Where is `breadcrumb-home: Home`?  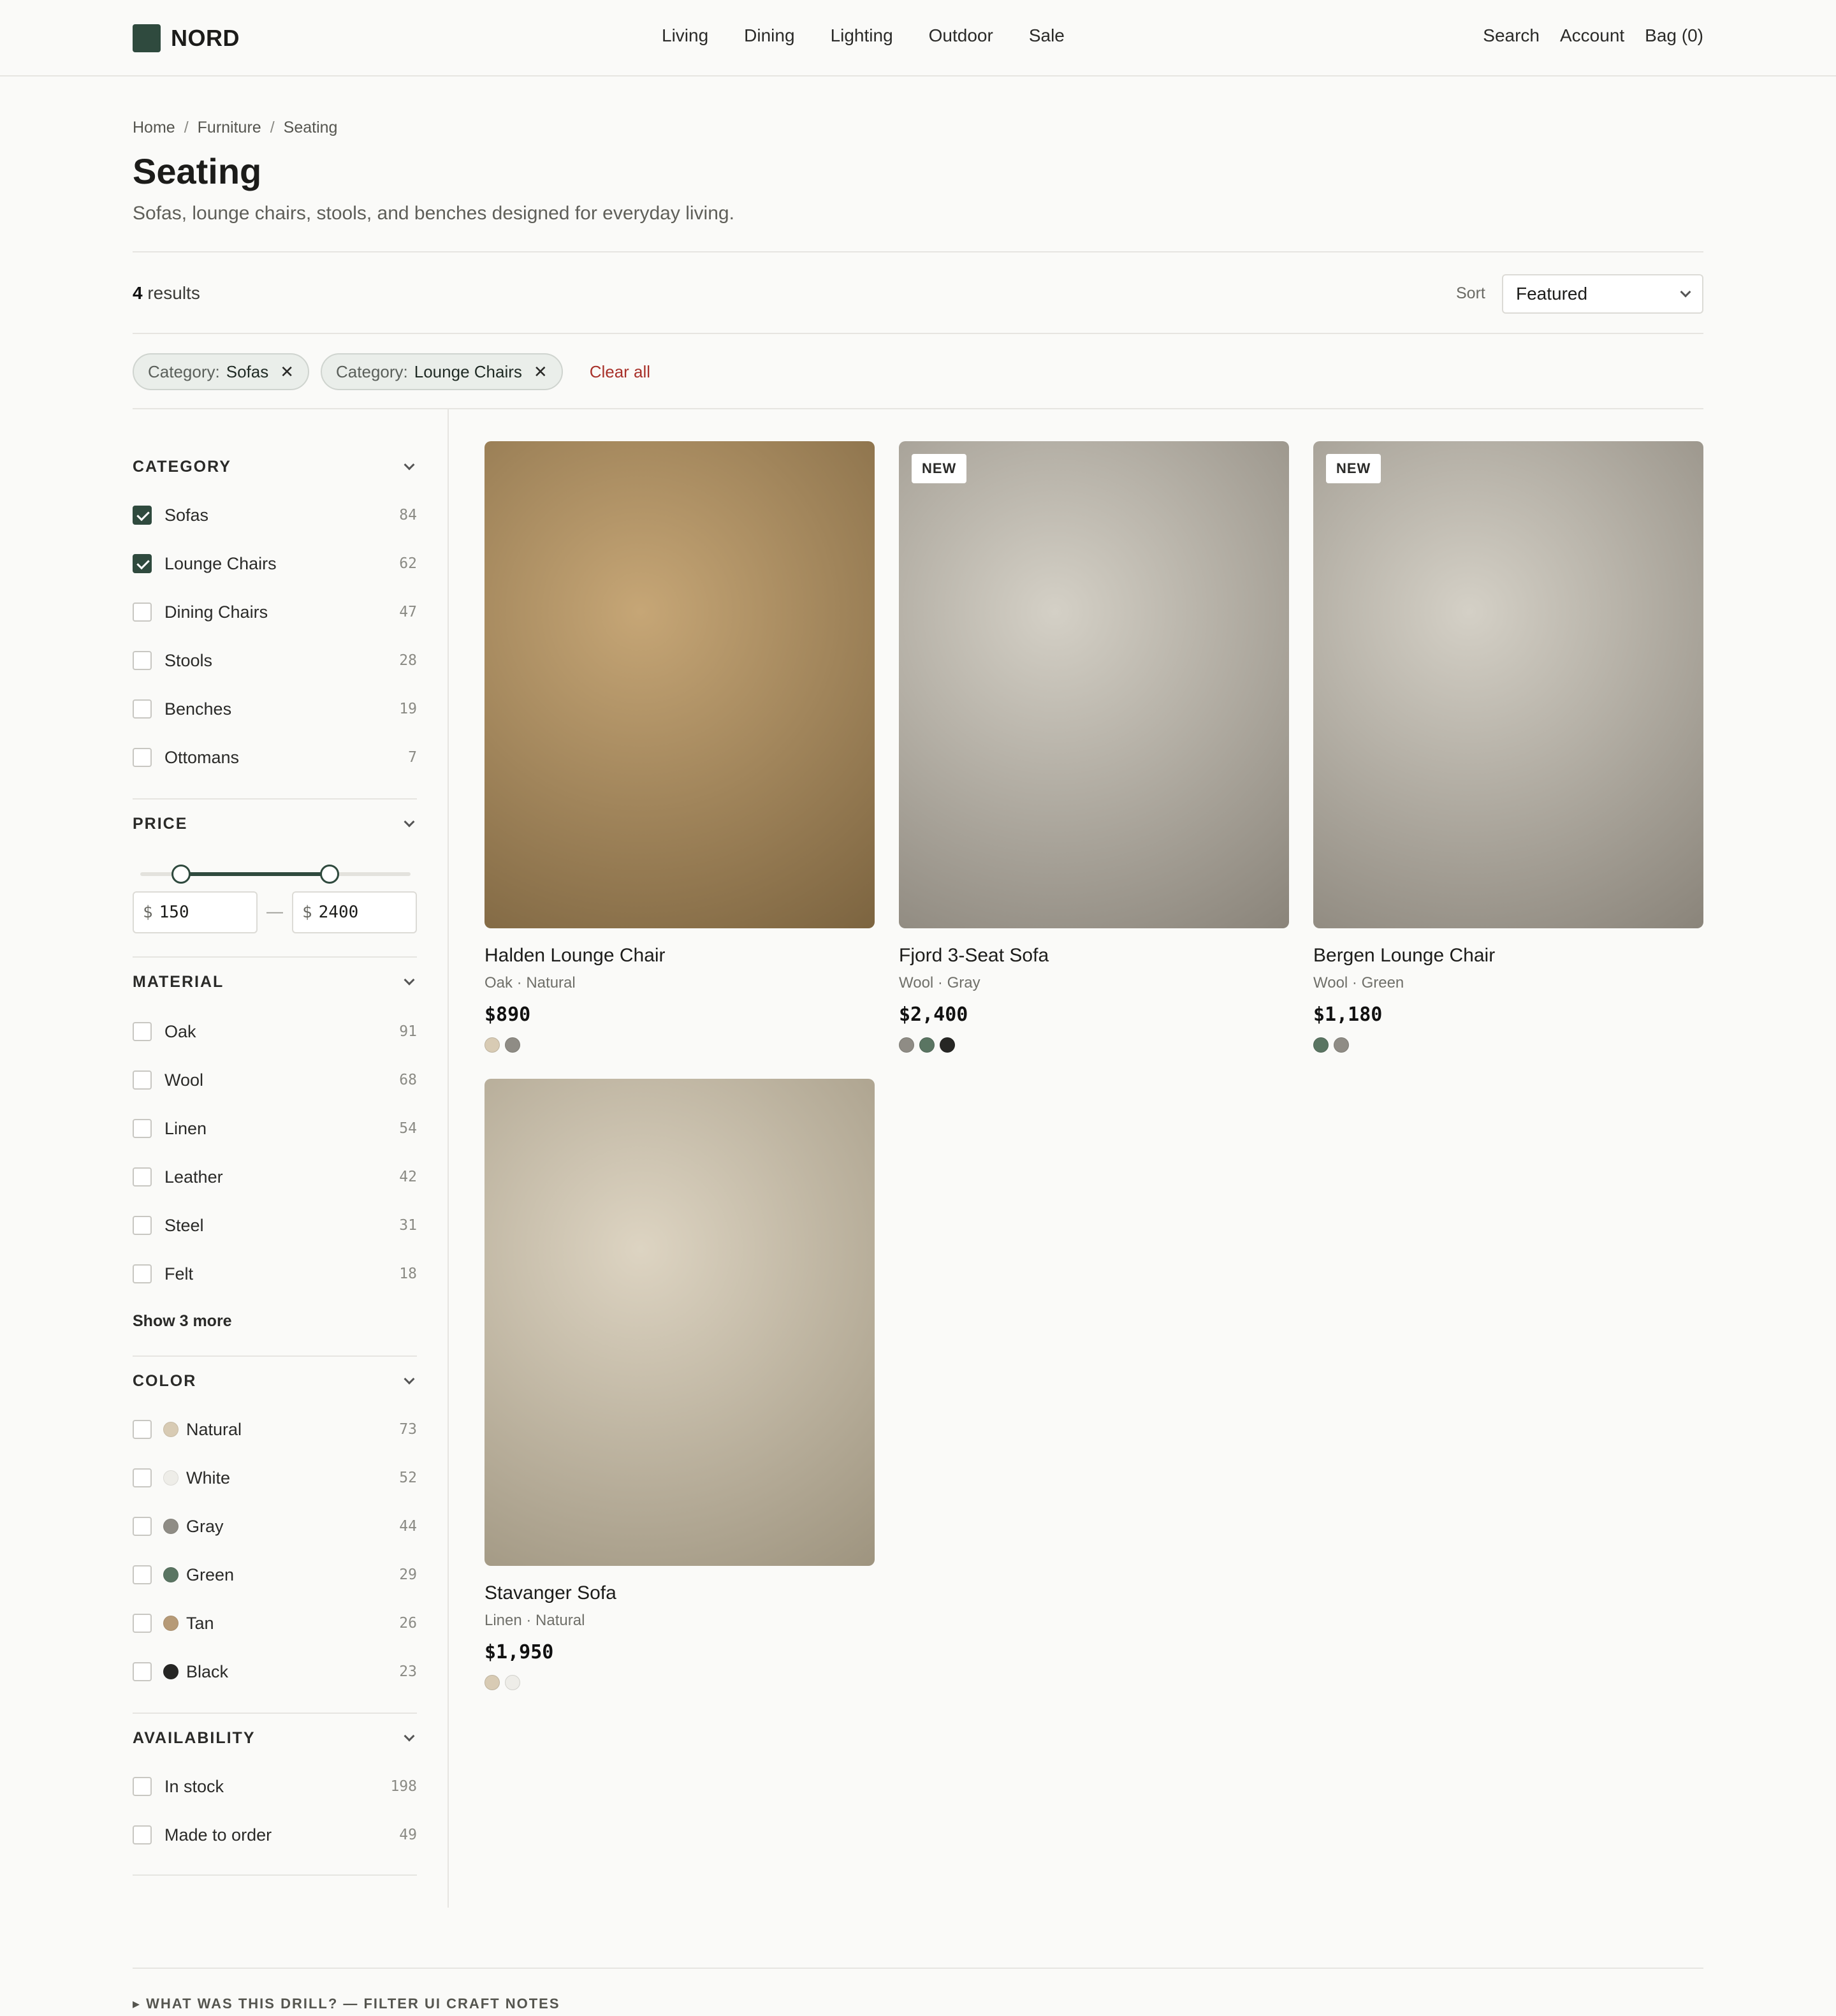 breadcrumb-home: Home is located at coordinates (154, 128).